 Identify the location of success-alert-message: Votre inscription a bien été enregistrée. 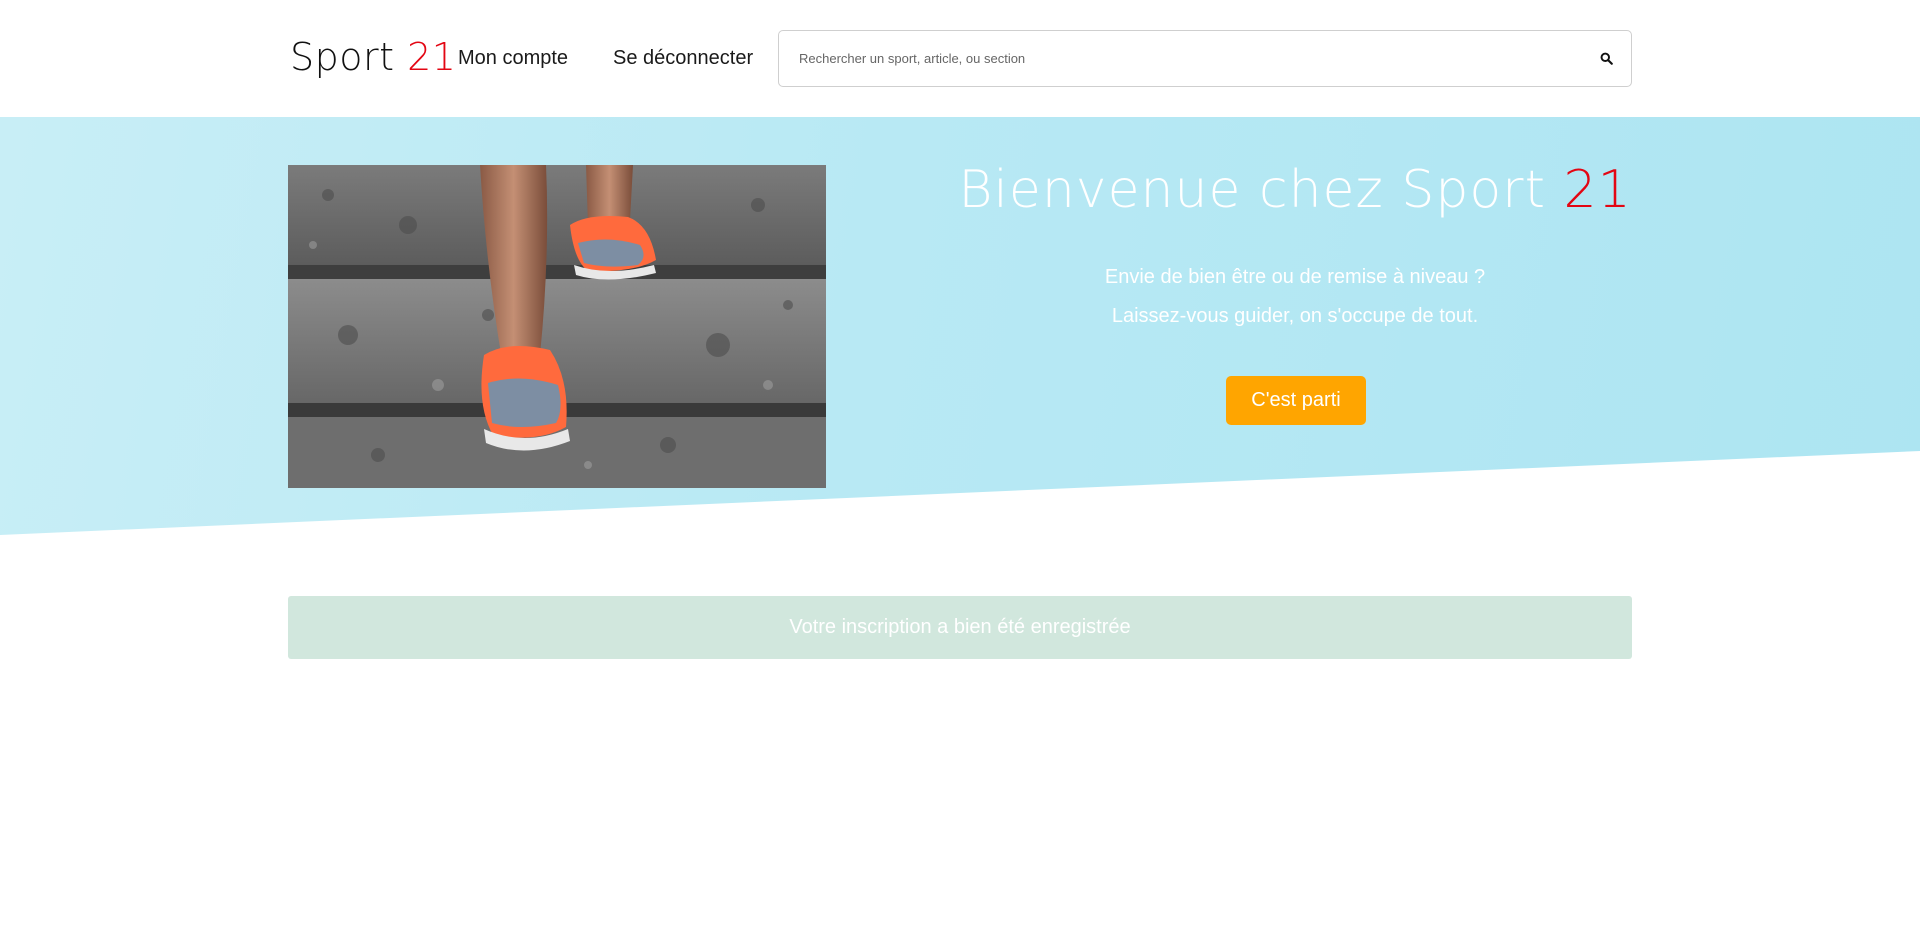
(960, 627).